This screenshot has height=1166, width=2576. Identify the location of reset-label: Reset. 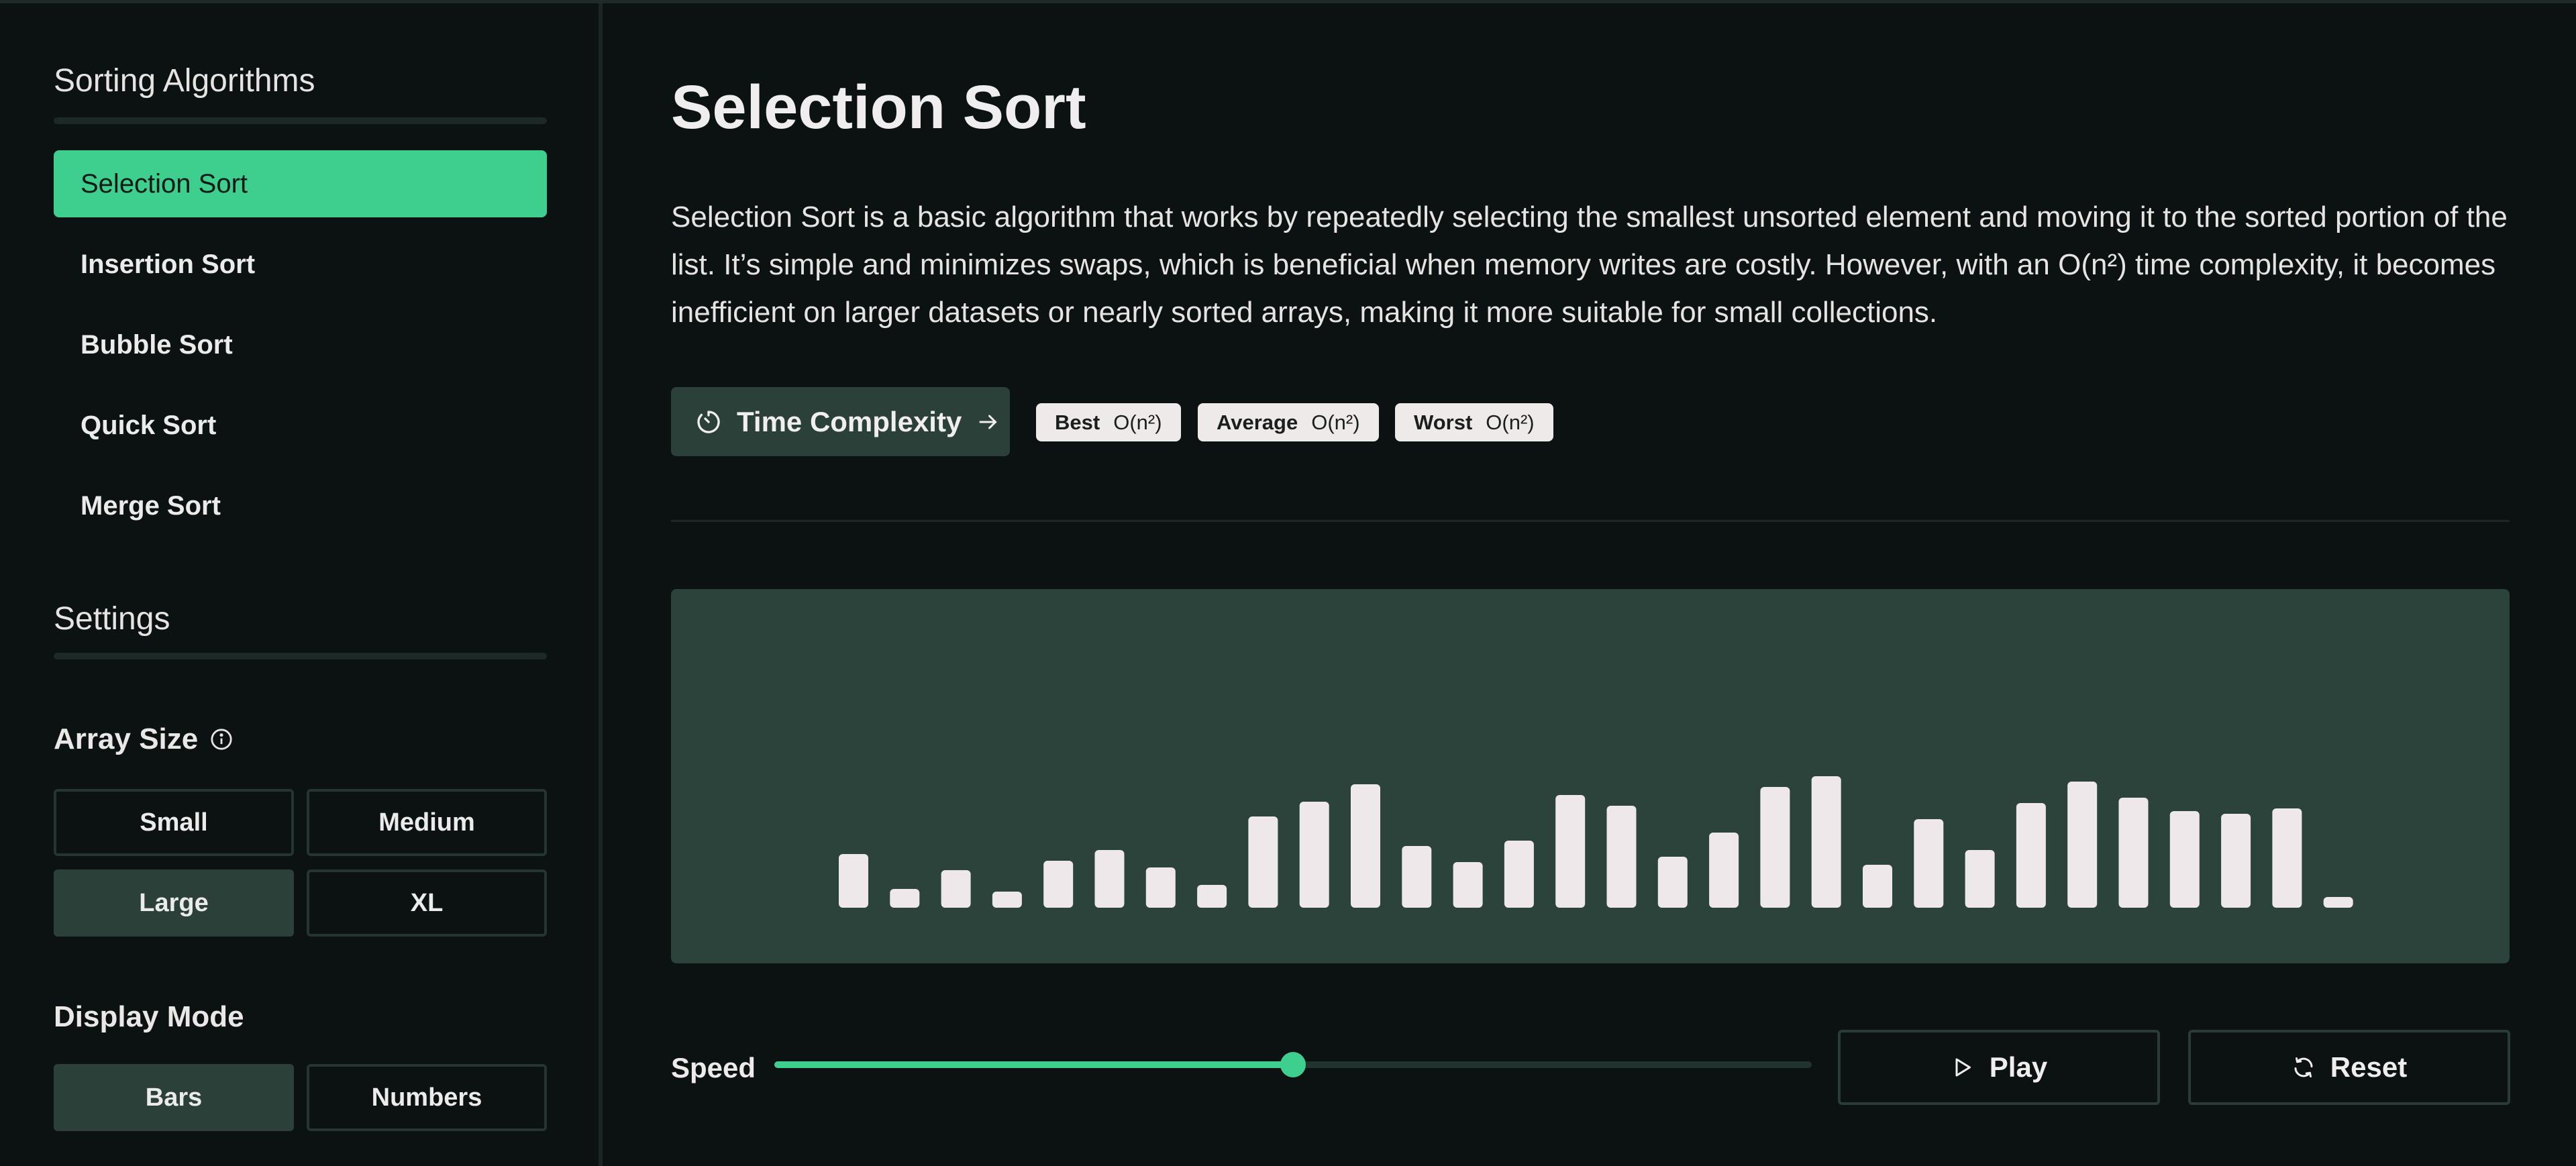
(2369, 1067).